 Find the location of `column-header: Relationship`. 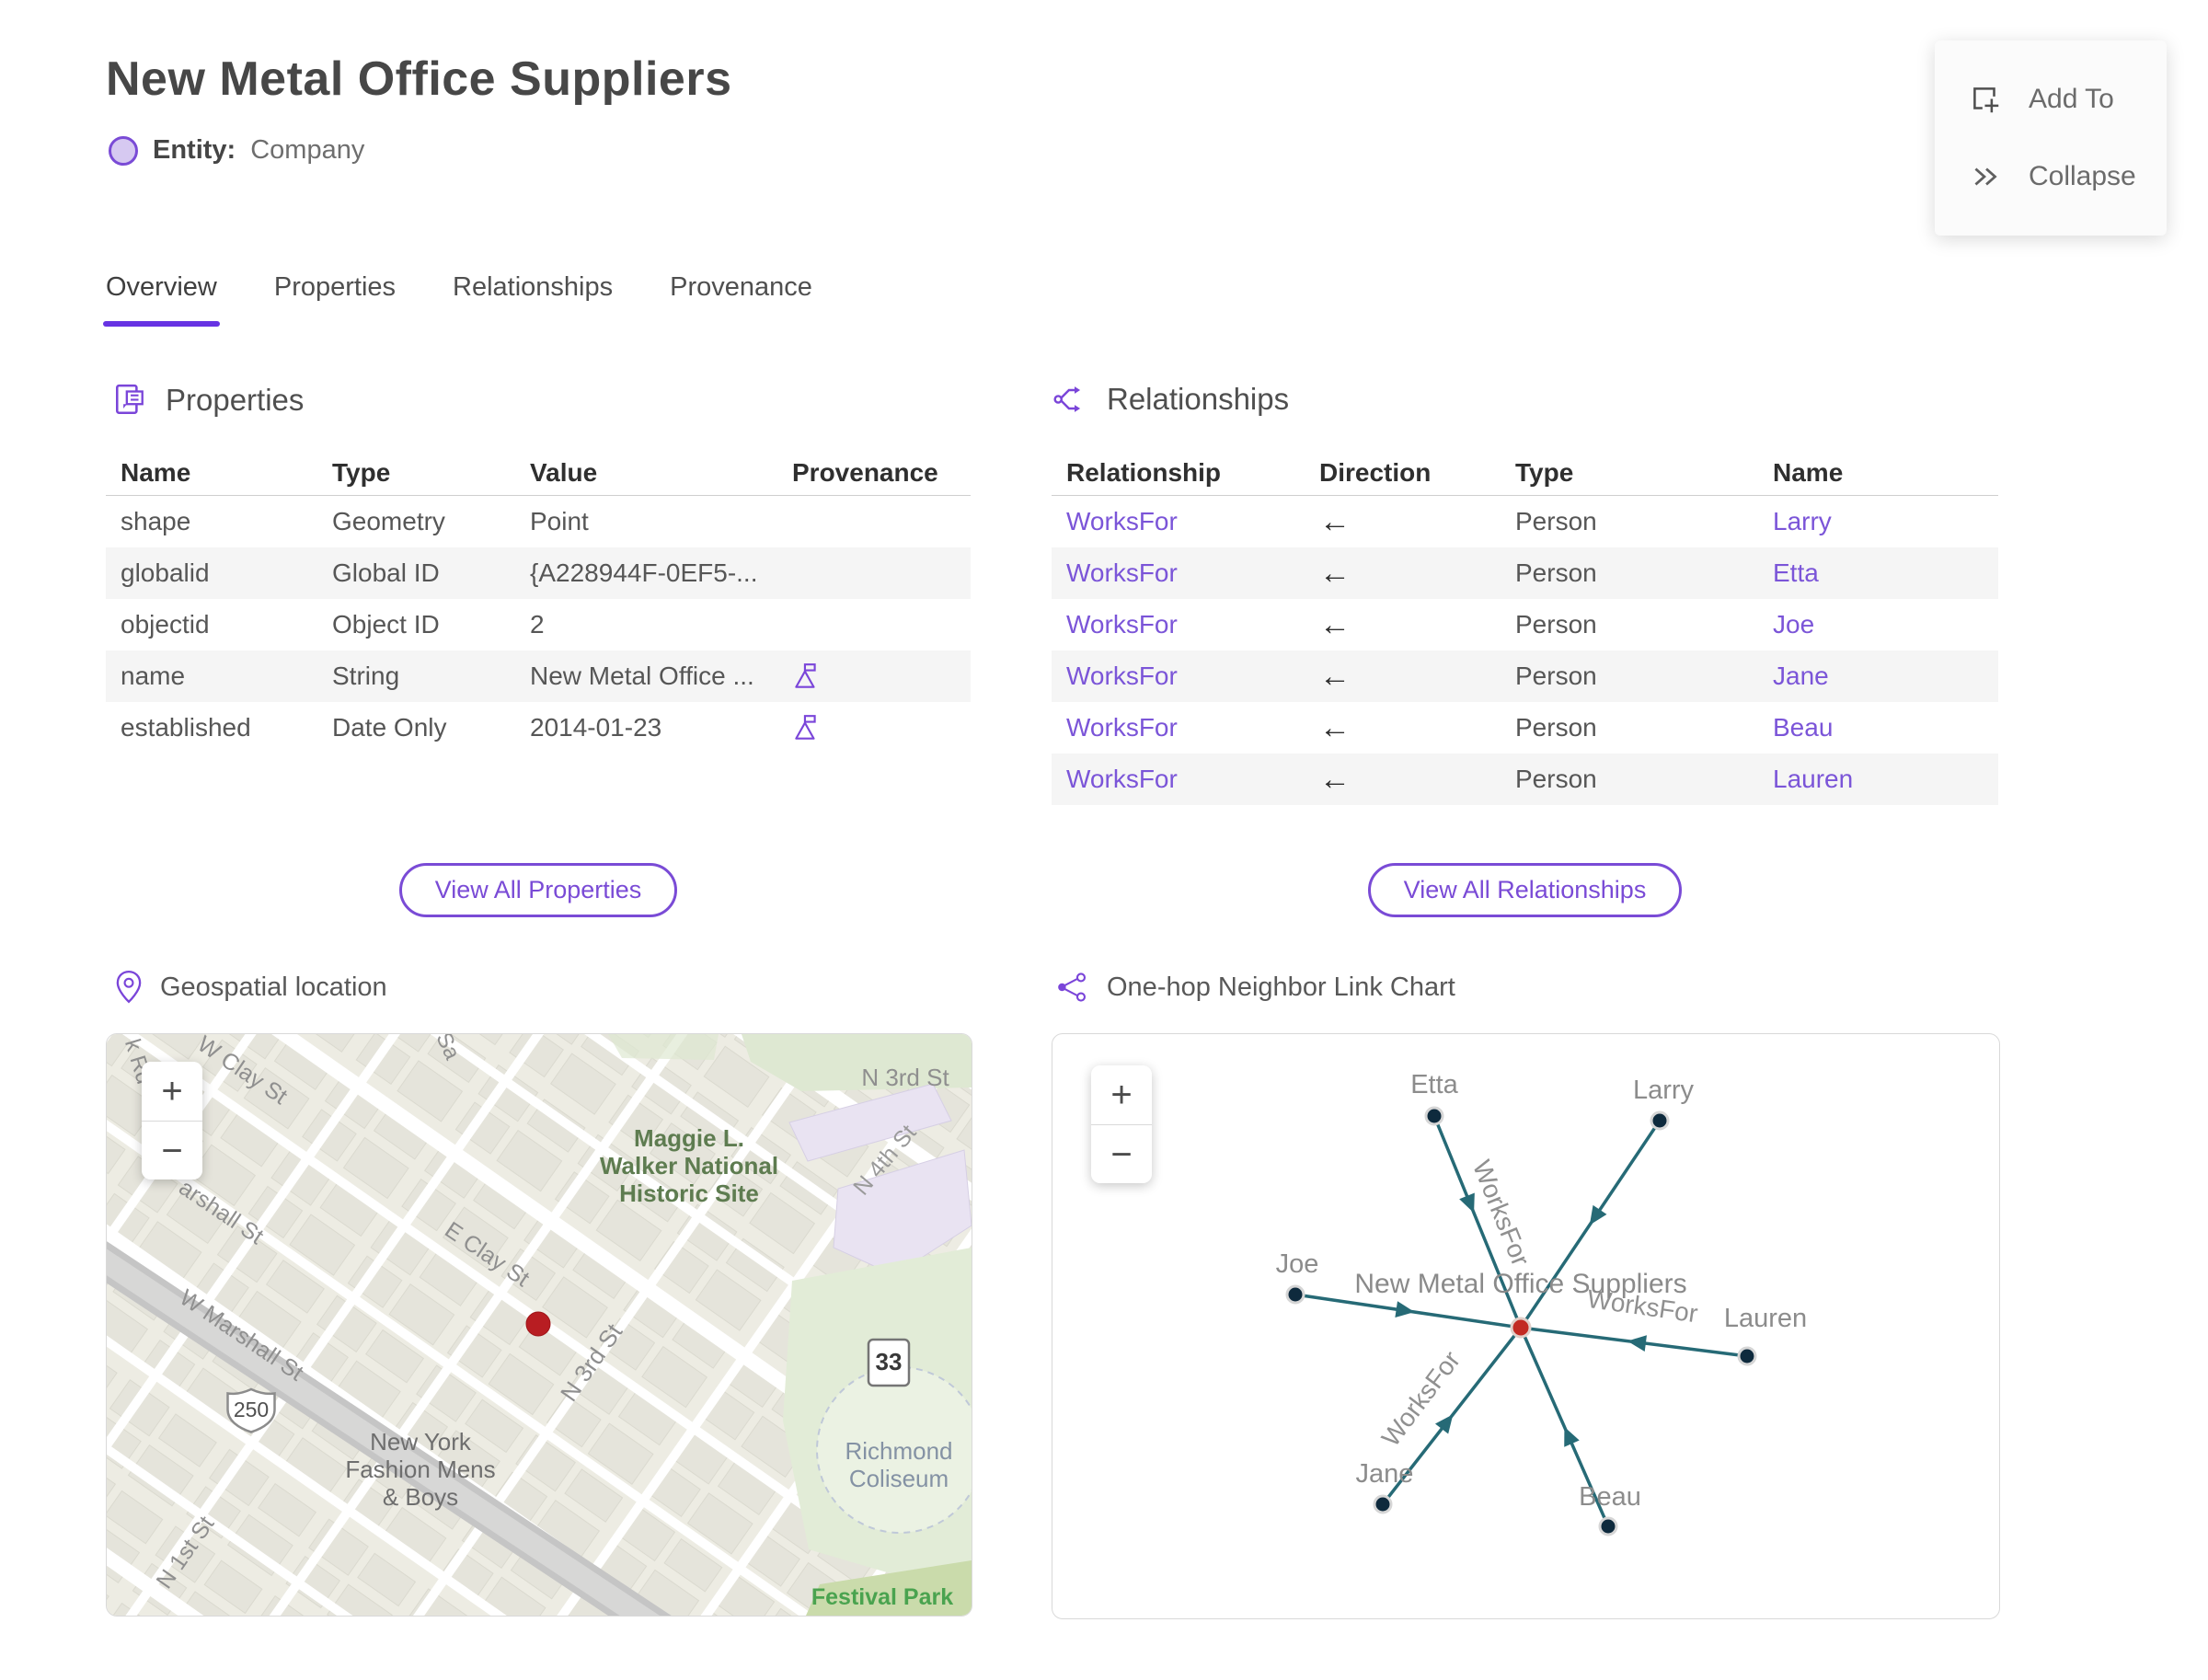

column-header: Relationship is located at coordinates (1144, 472).